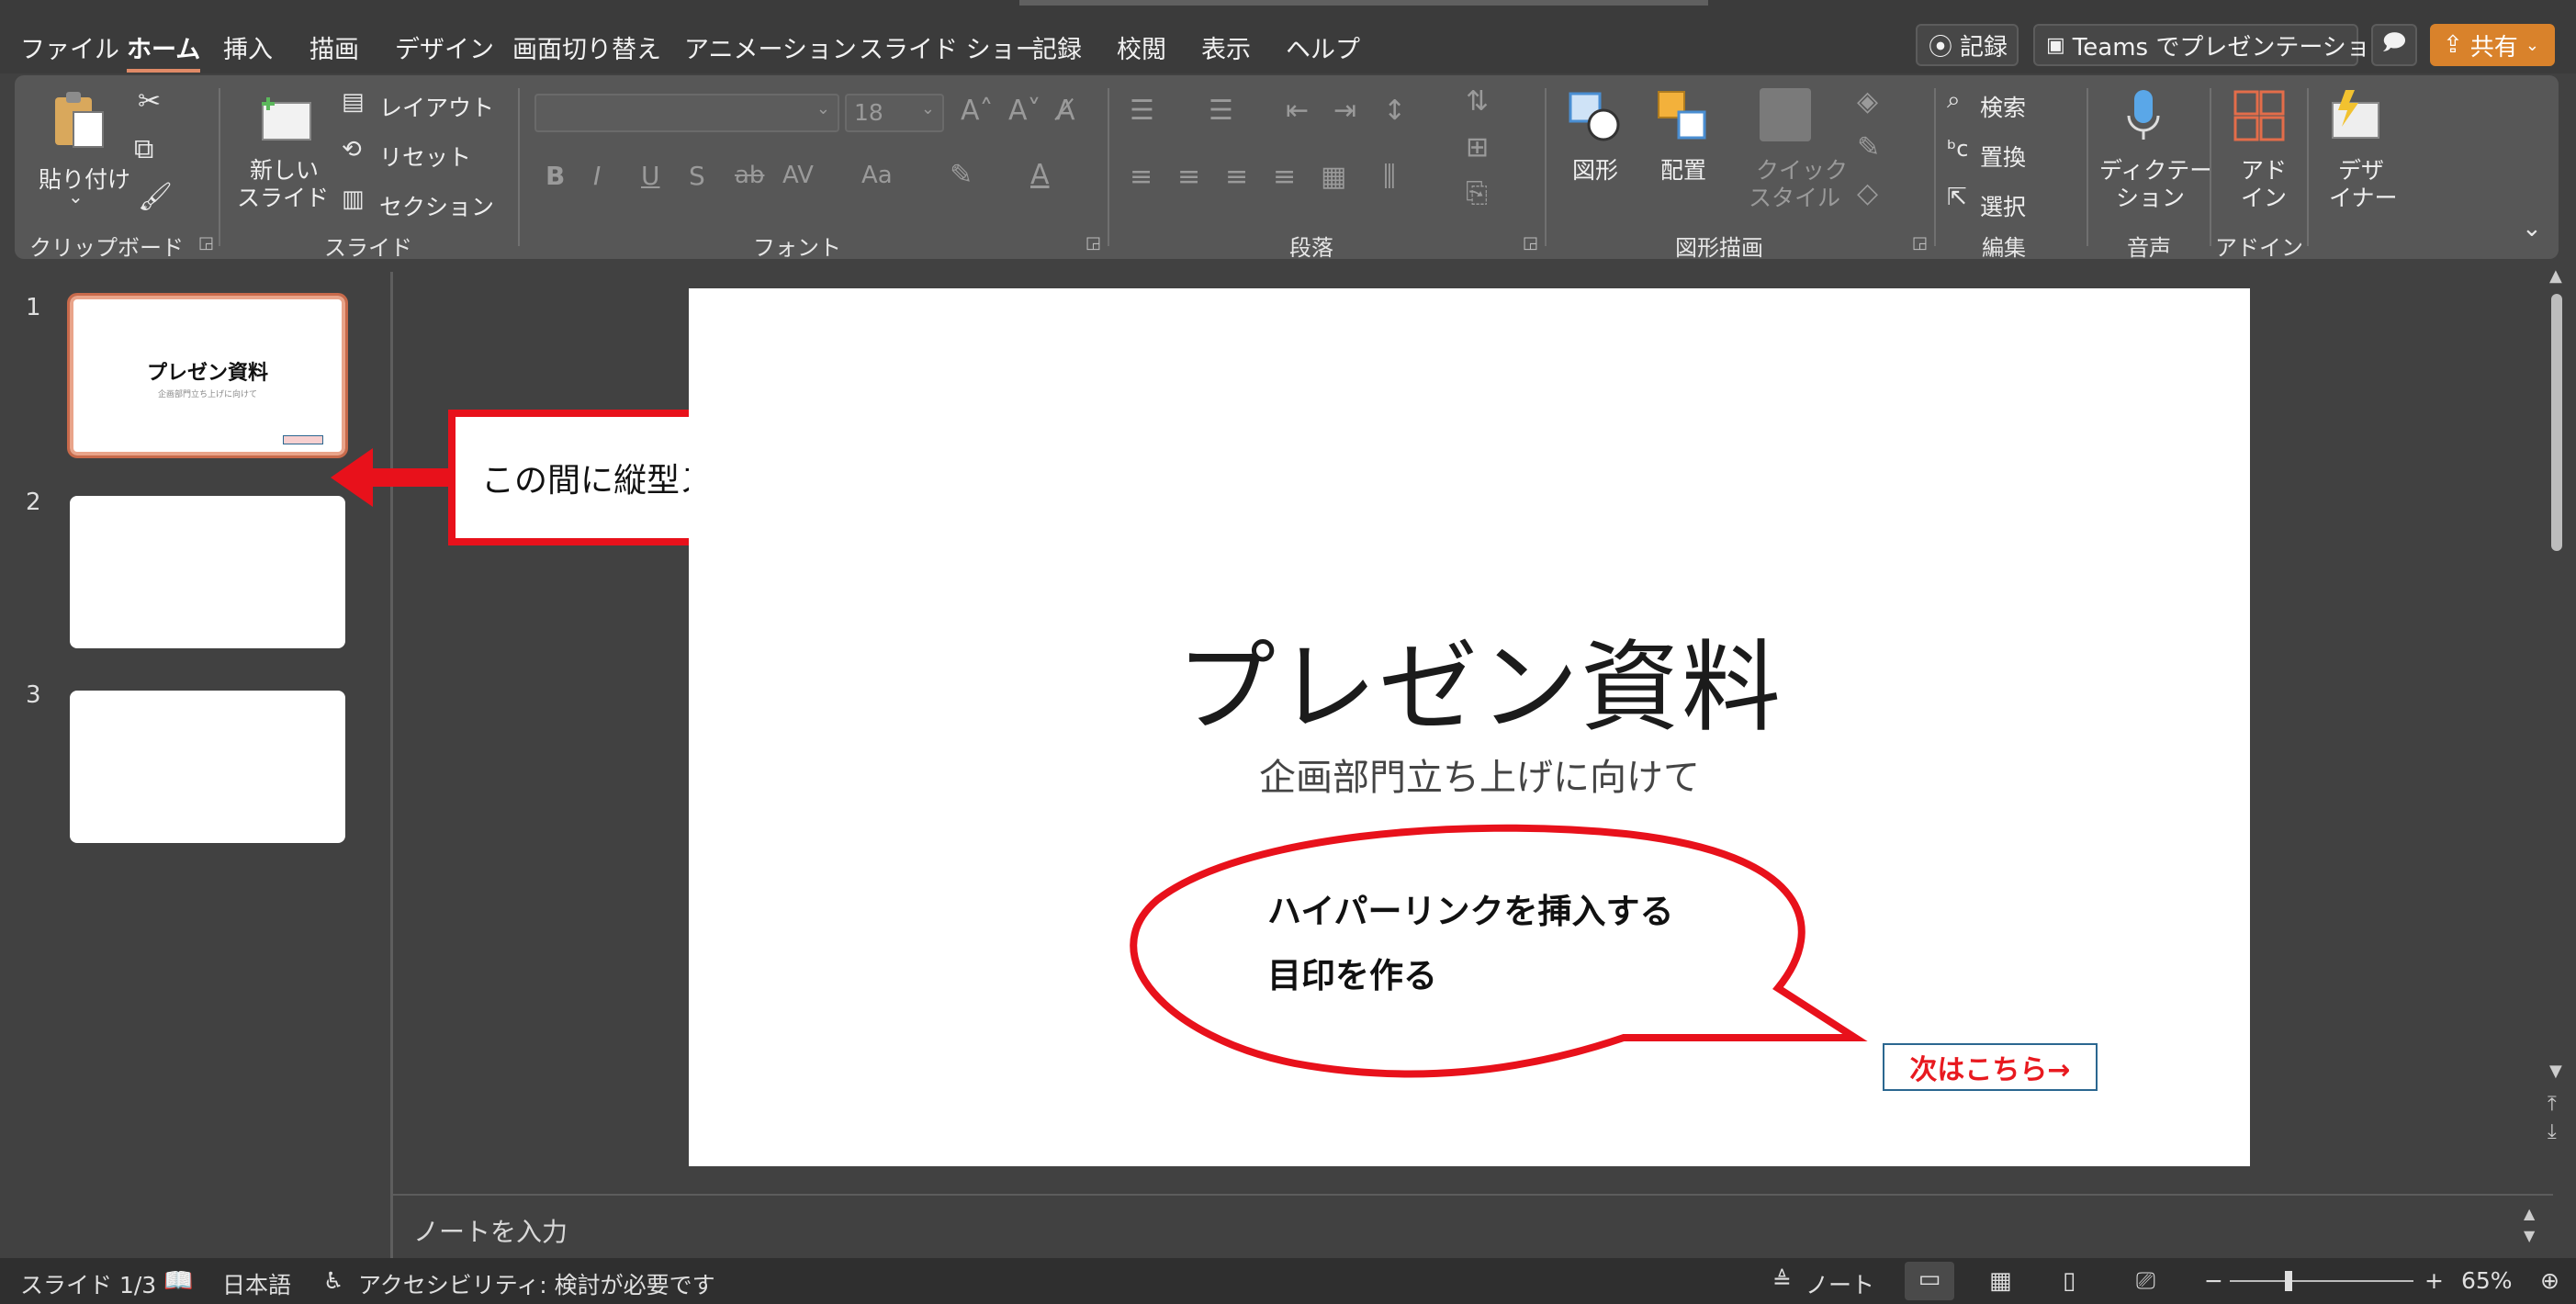 The height and width of the screenshot is (1304, 2576). What do you see at coordinates (1687, 157) in the screenshot?
I see `arrange-button: 配置` at bounding box center [1687, 157].